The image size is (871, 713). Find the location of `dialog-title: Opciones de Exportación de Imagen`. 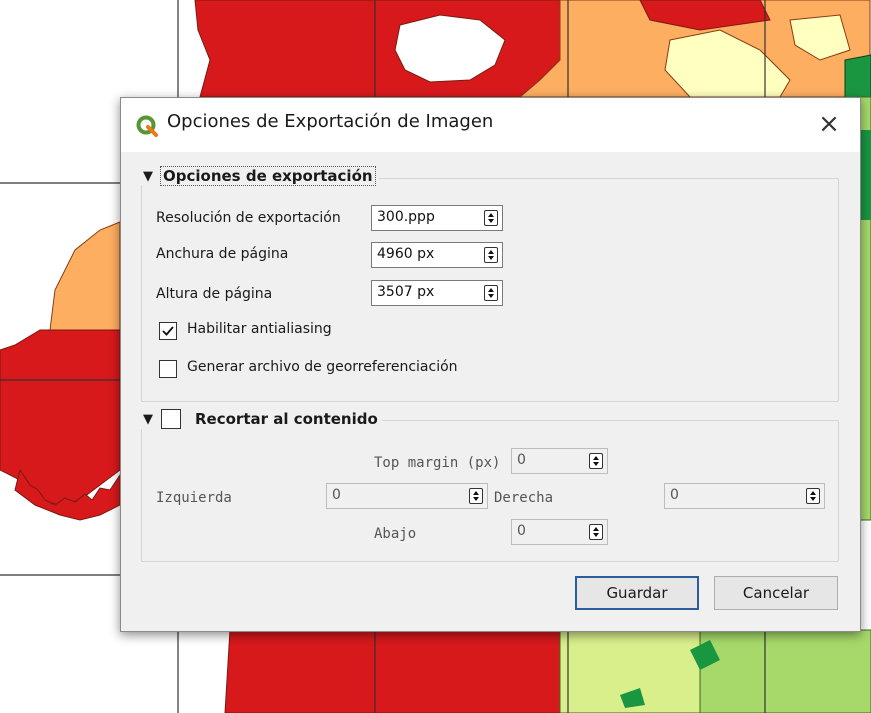

dialog-title: Opciones de Exportación de Imagen is located at coordinates (330, 121).